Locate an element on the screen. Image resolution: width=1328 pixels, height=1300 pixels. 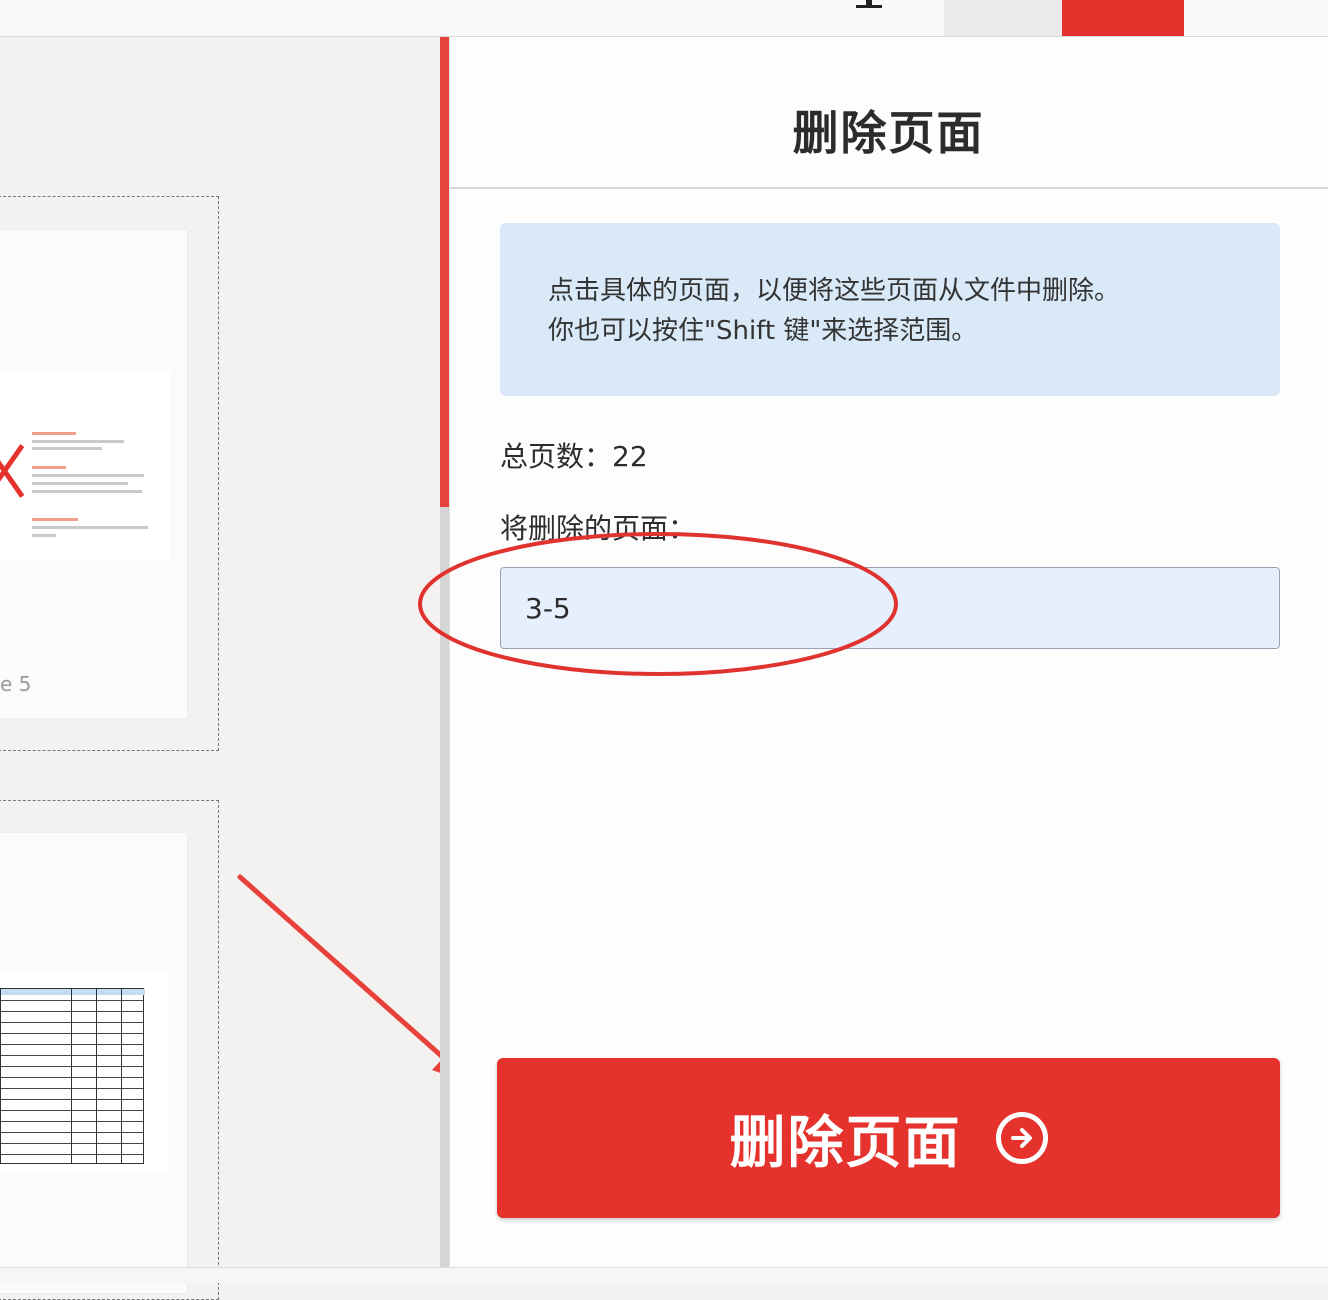
instruction-line: 点击具体的页面，以便将这些页面从文件中删除。 is located at coordinates (834, 291).